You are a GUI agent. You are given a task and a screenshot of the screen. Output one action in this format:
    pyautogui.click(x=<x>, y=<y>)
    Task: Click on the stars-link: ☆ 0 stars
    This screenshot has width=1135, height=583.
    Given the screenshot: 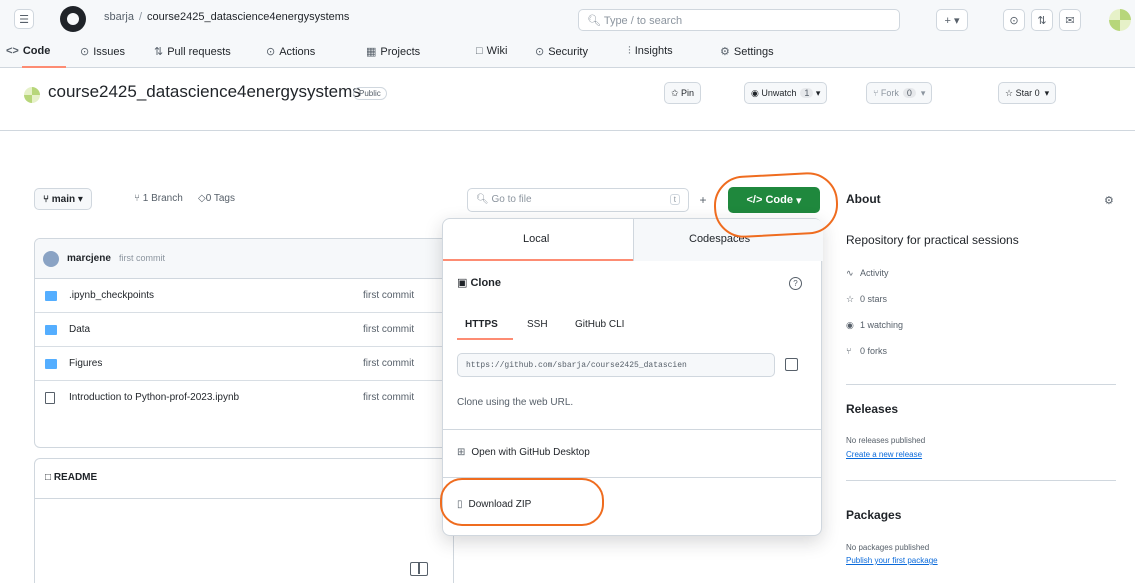 What is the action you would take?
    pyautogui.click(x=866, y=299)
    